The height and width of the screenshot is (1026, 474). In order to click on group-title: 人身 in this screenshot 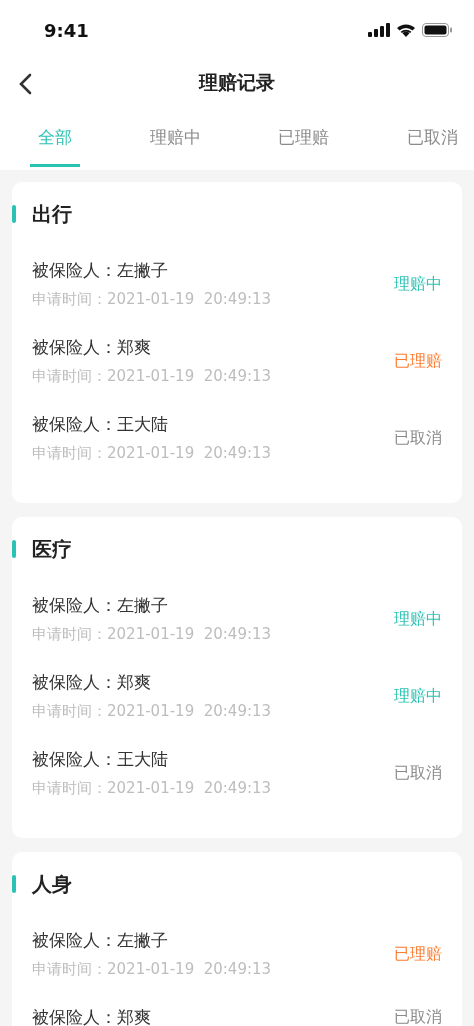, I will do `click(52, 884)`.